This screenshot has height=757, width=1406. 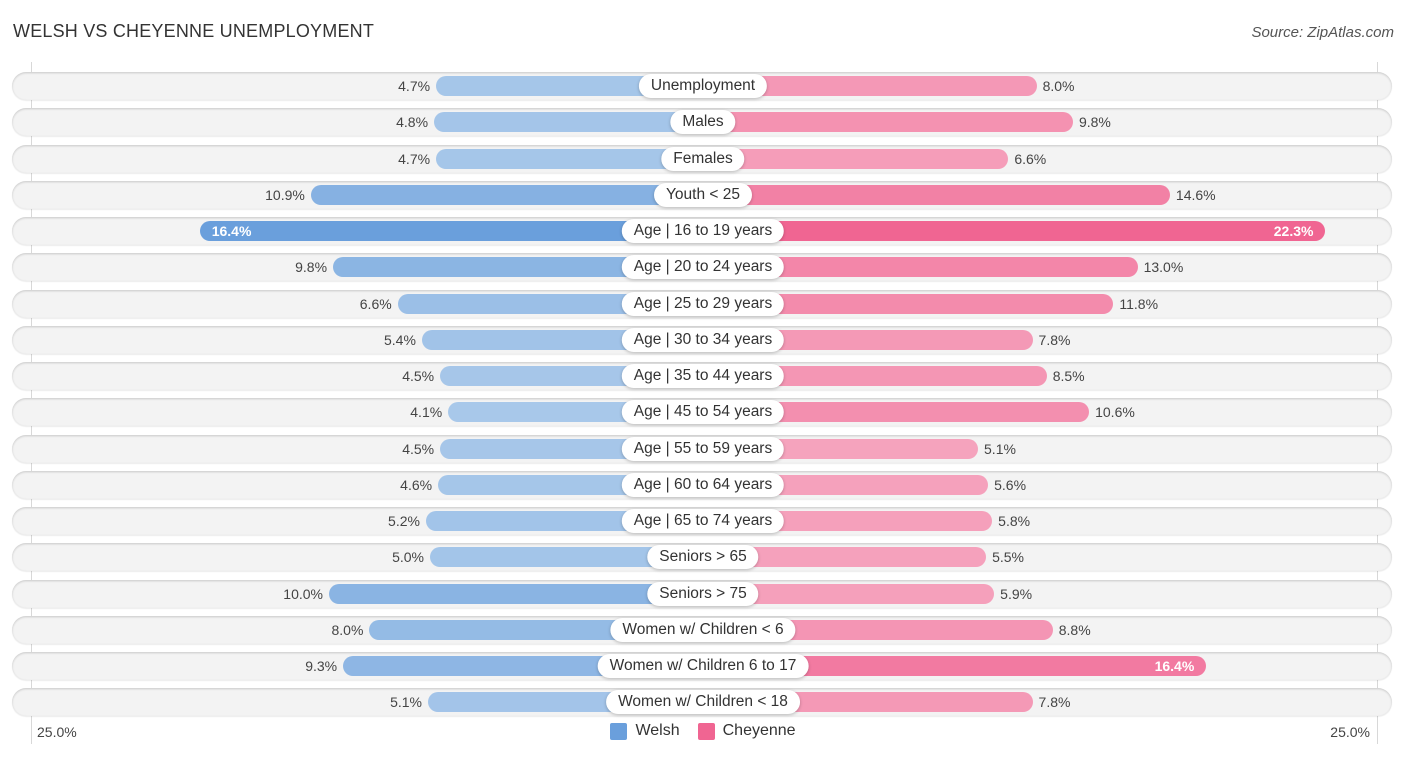 I want to click on value-label-welsh-age-25-to-29-years: 6.6%, so click(x=375, y=303).